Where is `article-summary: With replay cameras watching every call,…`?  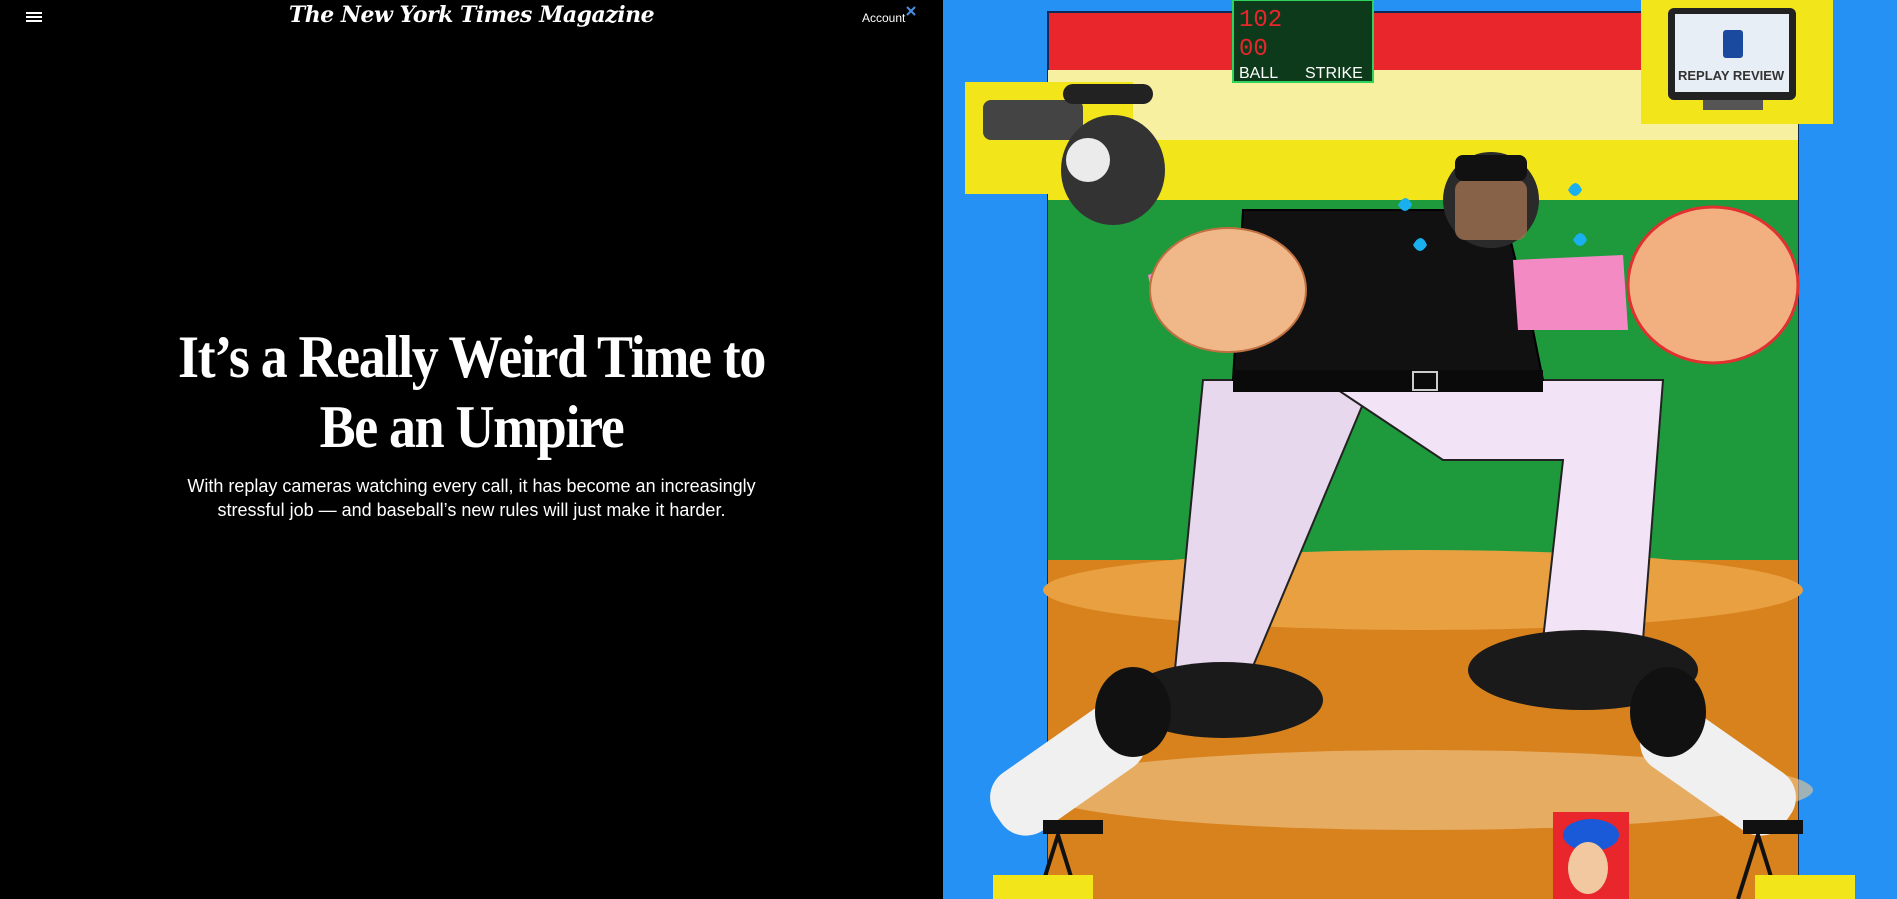
article-summary: With replay cameras watching every call,… is located at coordinates (471, 498).